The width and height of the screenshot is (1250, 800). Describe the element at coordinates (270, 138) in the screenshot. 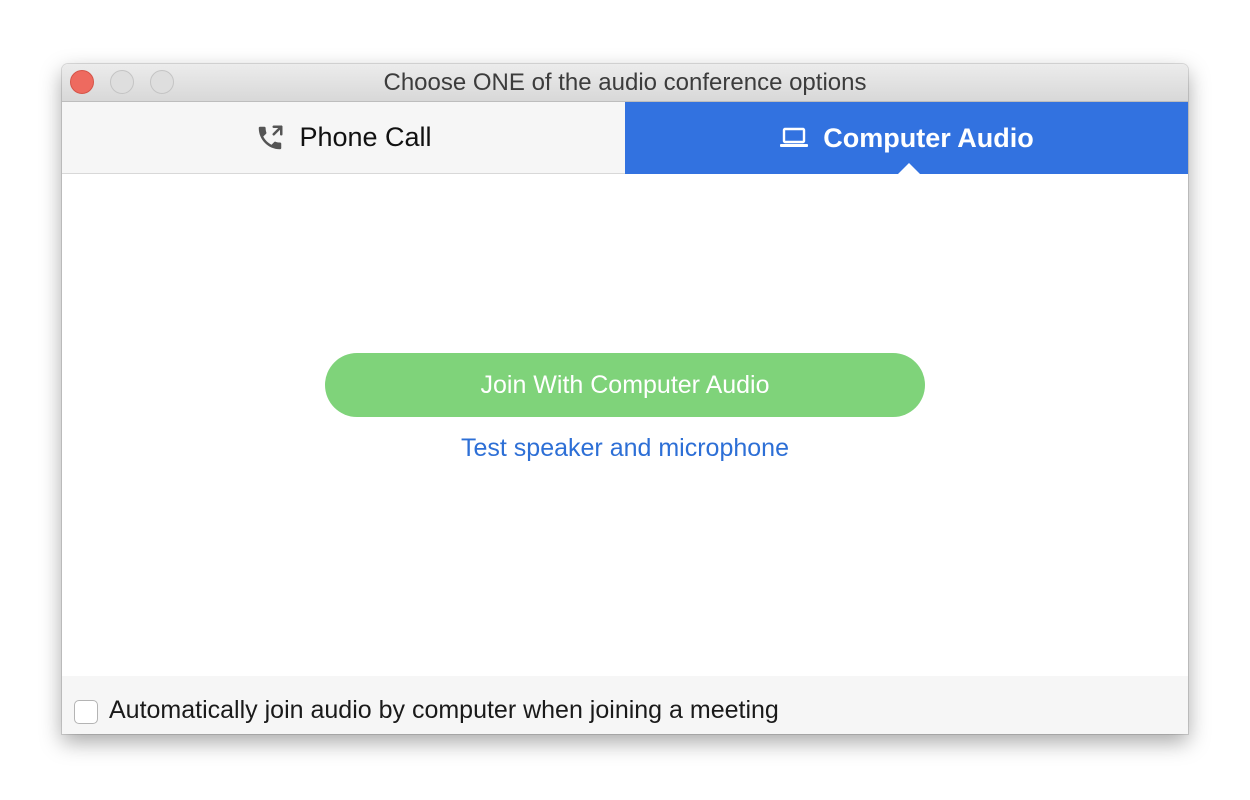

I see `phone-icon` at that location.